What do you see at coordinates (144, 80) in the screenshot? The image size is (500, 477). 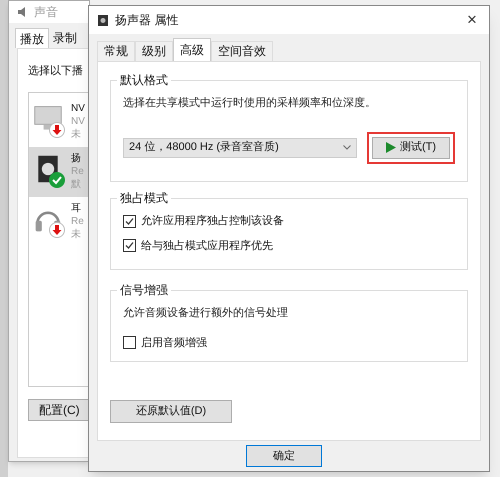 I see `group-heading: 默认格式` at bounding box center [144, 80].